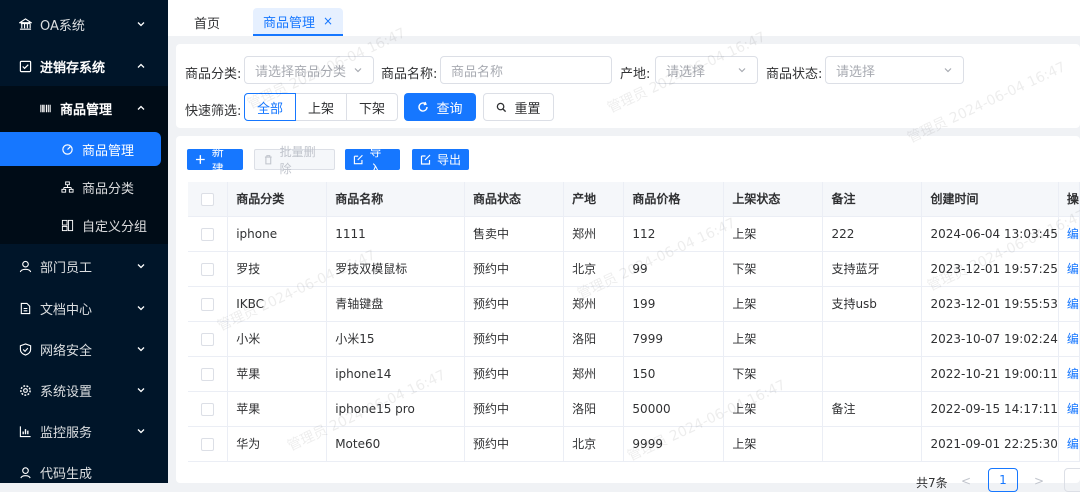 The image size is (1080, 492). I want to click on search-button: 查询, so click(440, 107).